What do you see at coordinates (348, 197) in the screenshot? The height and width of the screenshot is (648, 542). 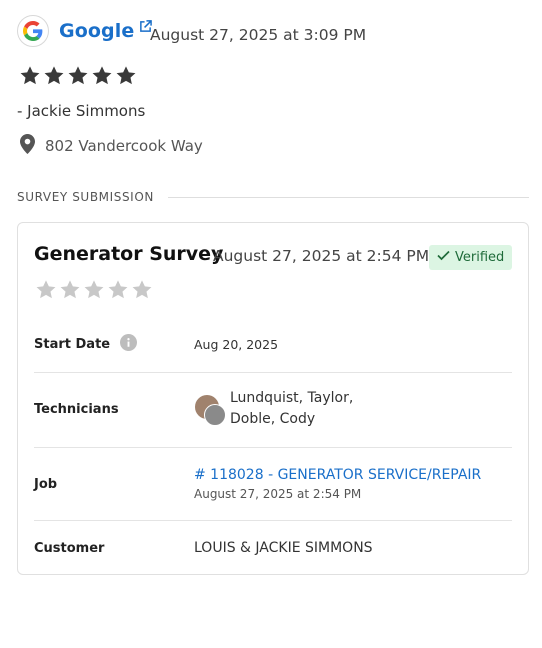 I see `section-divider` at bounding box center [348, 197].